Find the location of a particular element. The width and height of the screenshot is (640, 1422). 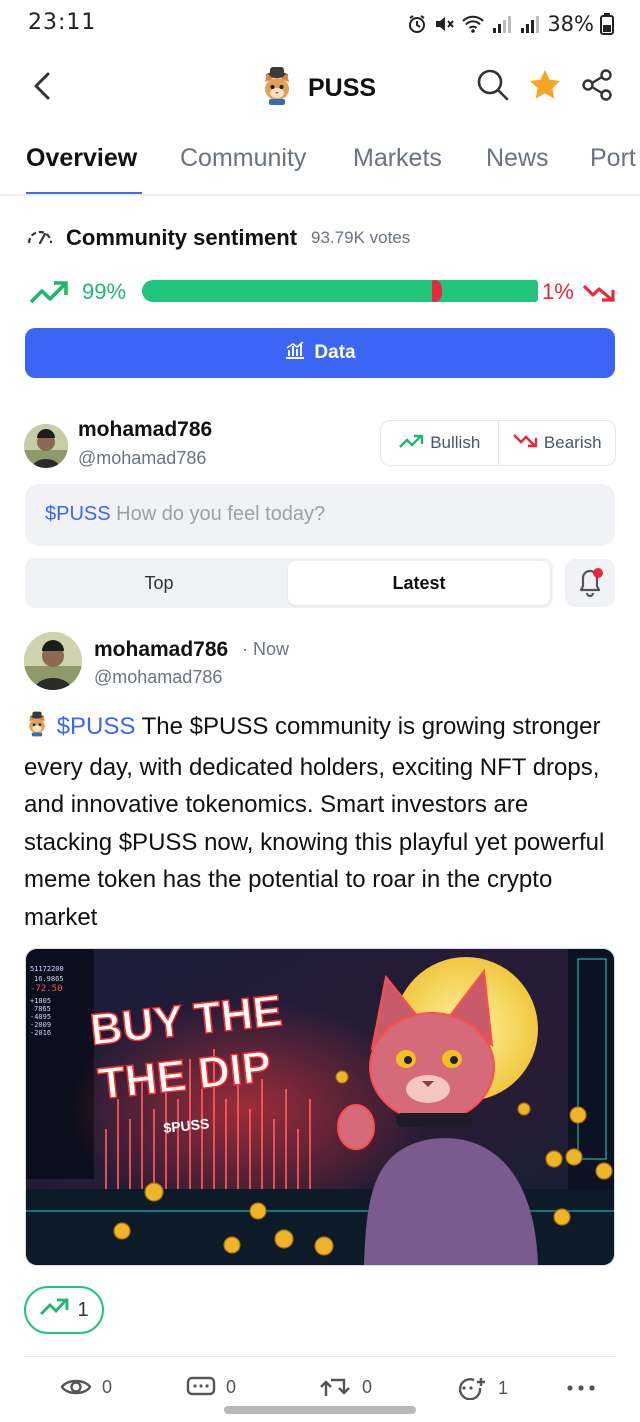

tab-community: Community is located at coordinates (243, 158).